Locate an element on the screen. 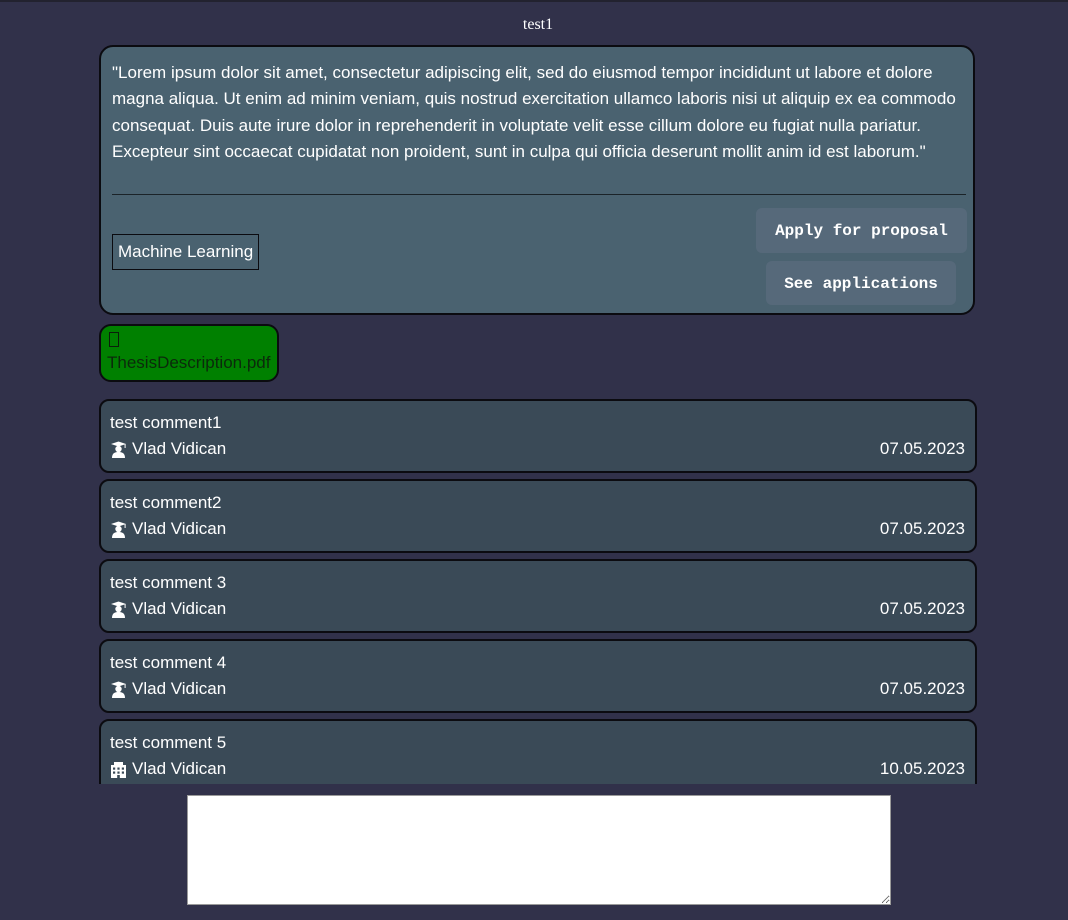 The width and height of the screenshot is (1068, 920). topic-tag: Machine Learning is located at coordinates (186, 252).